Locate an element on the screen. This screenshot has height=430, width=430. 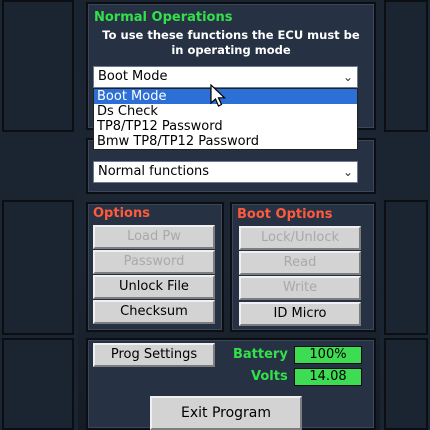
volts-label: Volts is located at coordinates (269, 376).